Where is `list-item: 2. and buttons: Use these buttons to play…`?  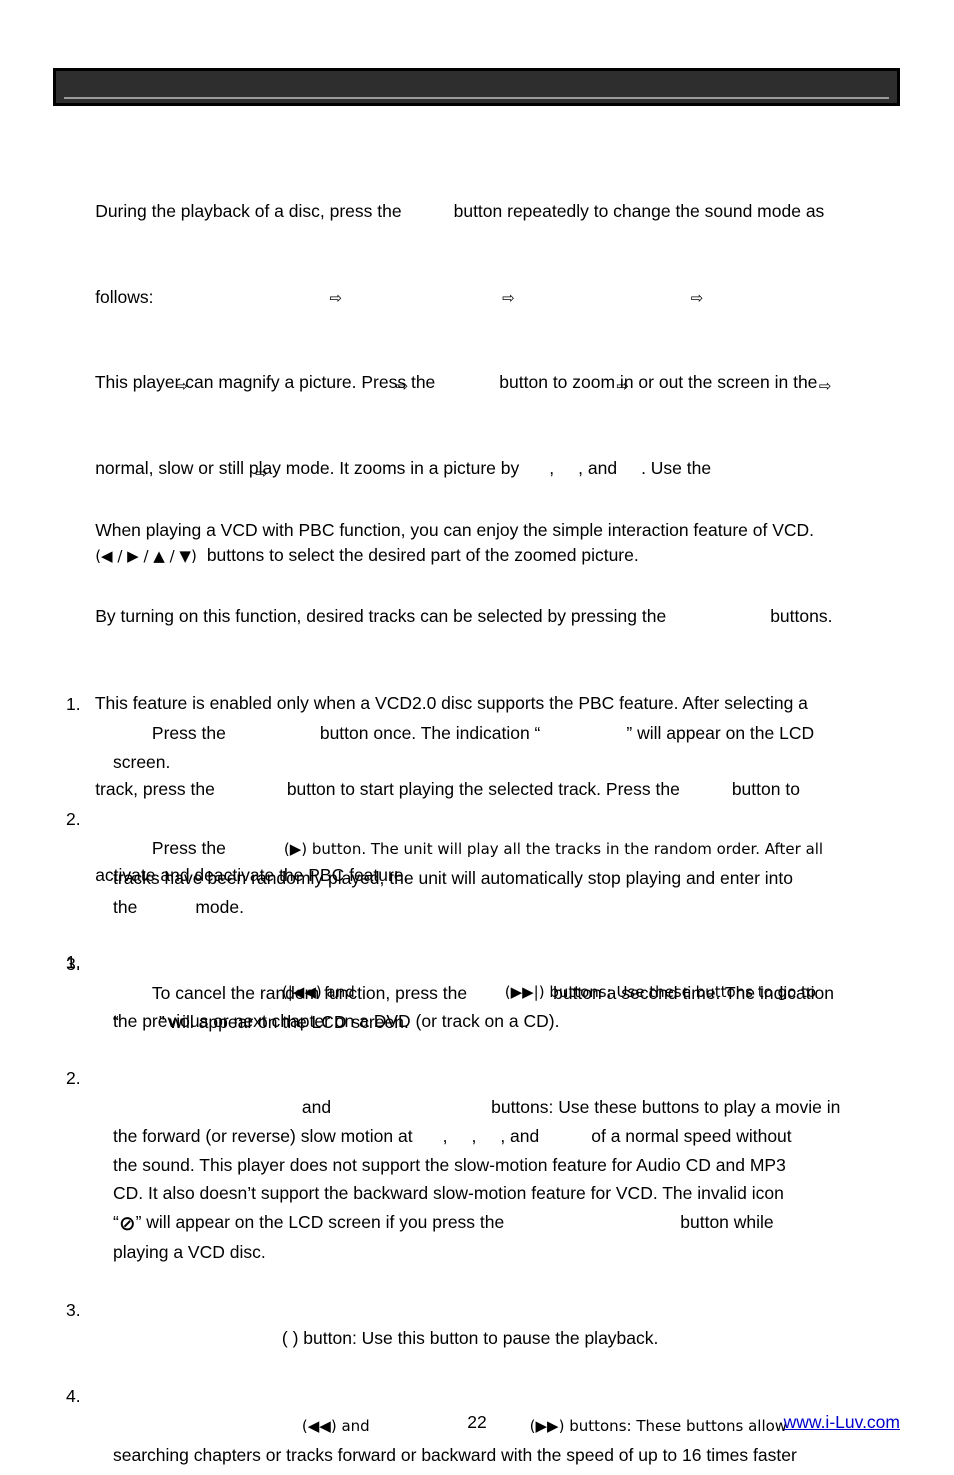
list-item: 2. and buttons: Use these buttons to play… is located at coordinates (472, 1179).